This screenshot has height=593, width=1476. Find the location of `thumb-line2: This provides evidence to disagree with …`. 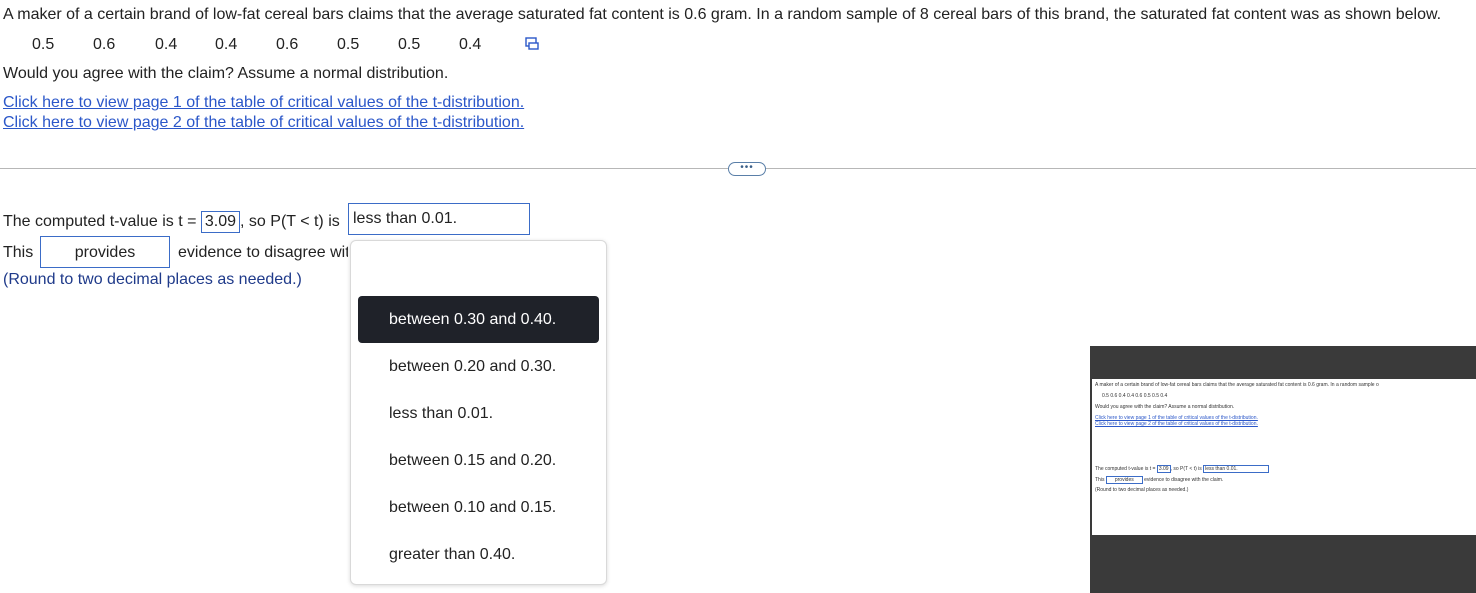

thumb-line2: This provides evidence to disagree with … is located at coordinates (1159, 480).